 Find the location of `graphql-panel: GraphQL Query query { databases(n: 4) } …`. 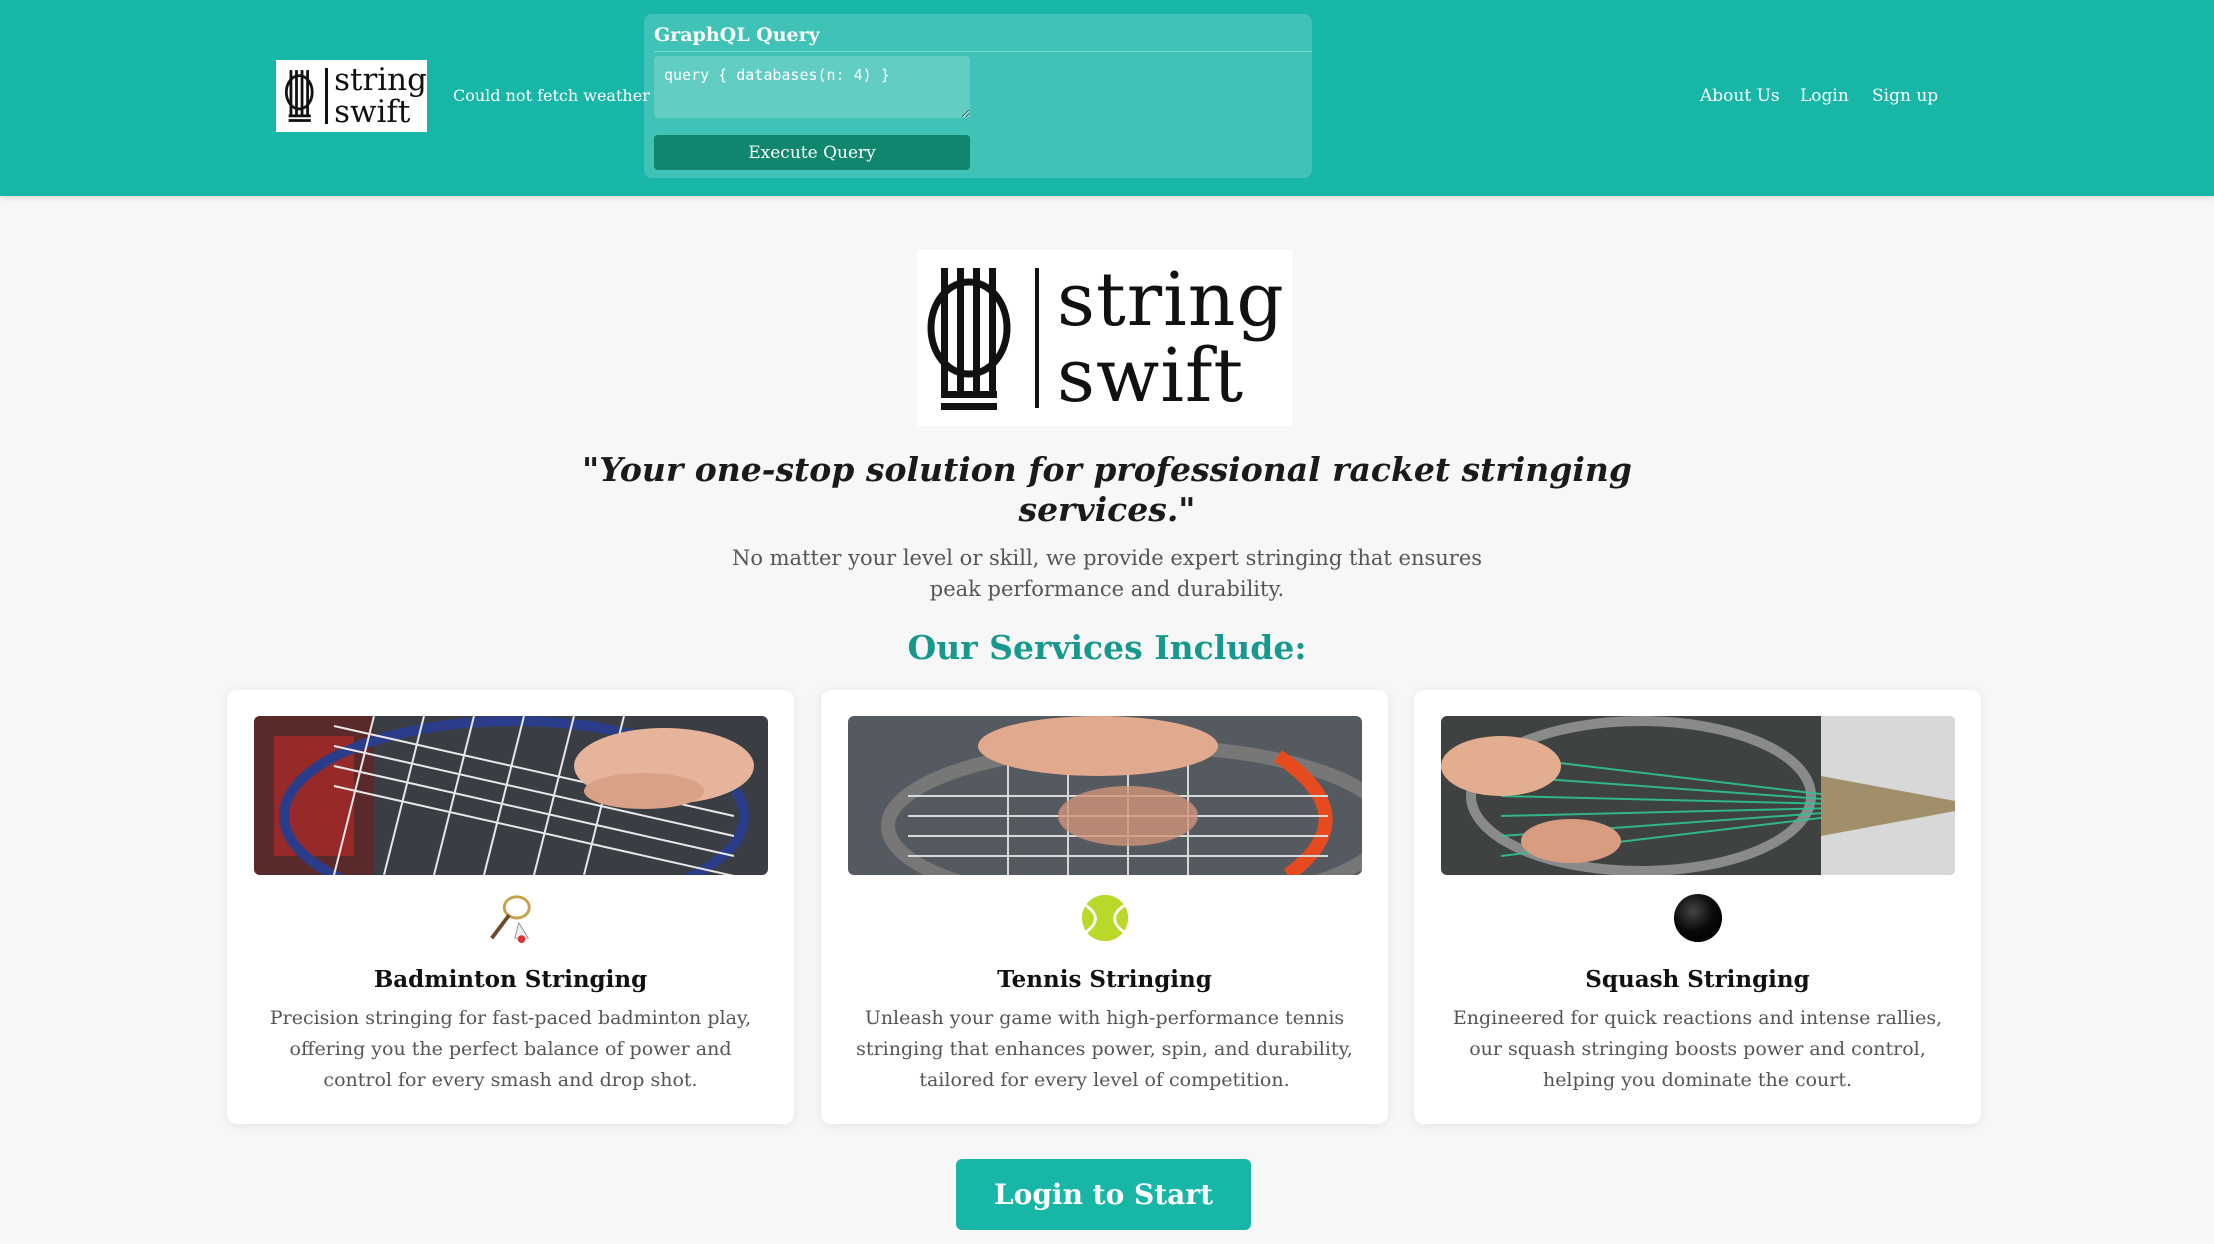

graphql-panel: GraphQL Query query { databases(n: 4) } … is located at coordinates (978, 96).